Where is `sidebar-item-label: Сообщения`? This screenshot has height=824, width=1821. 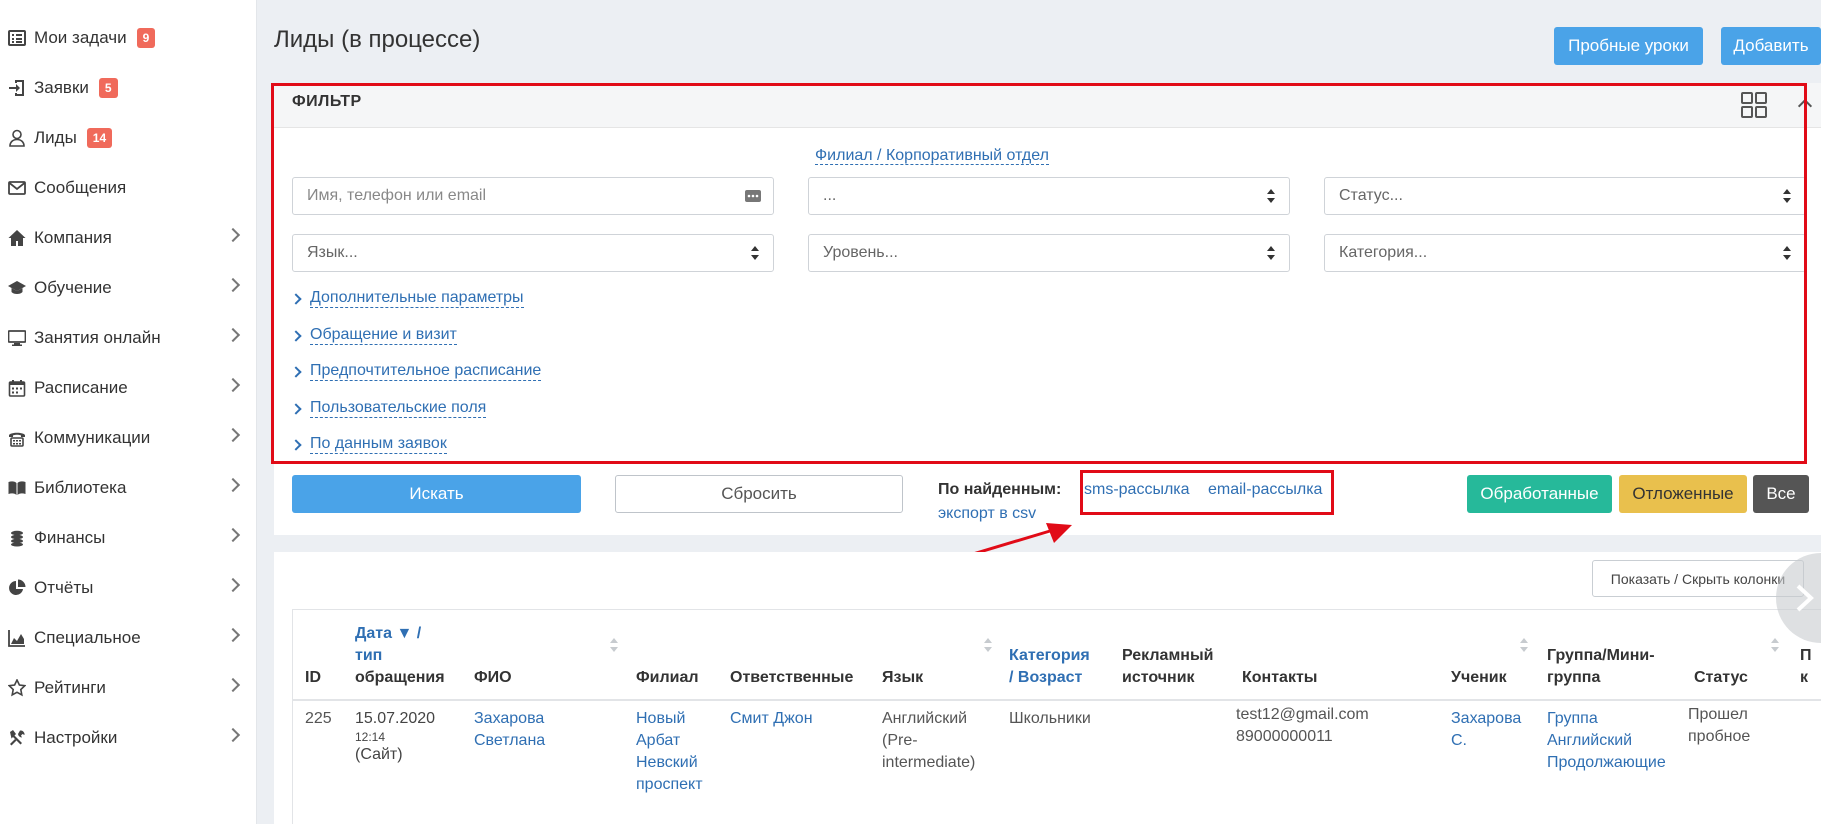
sidebar-item-label: Сообщения is located at coordinates (80, 187).